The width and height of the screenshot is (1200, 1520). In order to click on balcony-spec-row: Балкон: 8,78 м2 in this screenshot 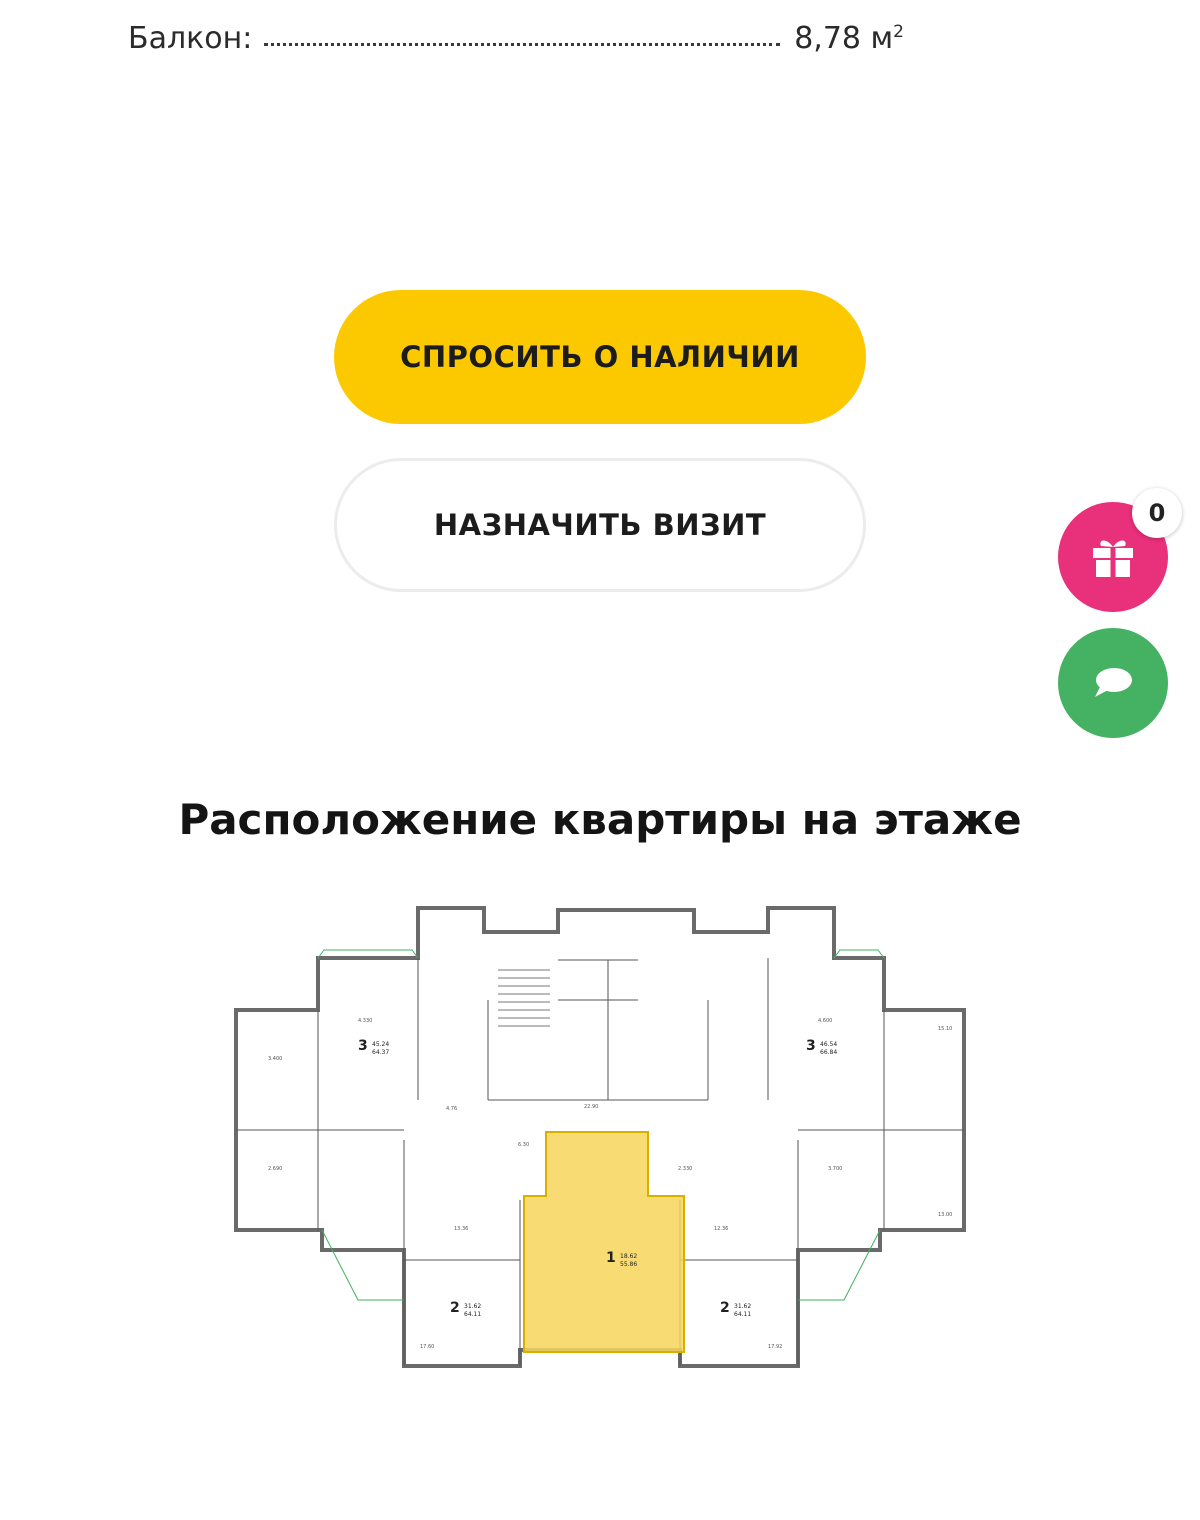, I will do `click(516, 34)`.